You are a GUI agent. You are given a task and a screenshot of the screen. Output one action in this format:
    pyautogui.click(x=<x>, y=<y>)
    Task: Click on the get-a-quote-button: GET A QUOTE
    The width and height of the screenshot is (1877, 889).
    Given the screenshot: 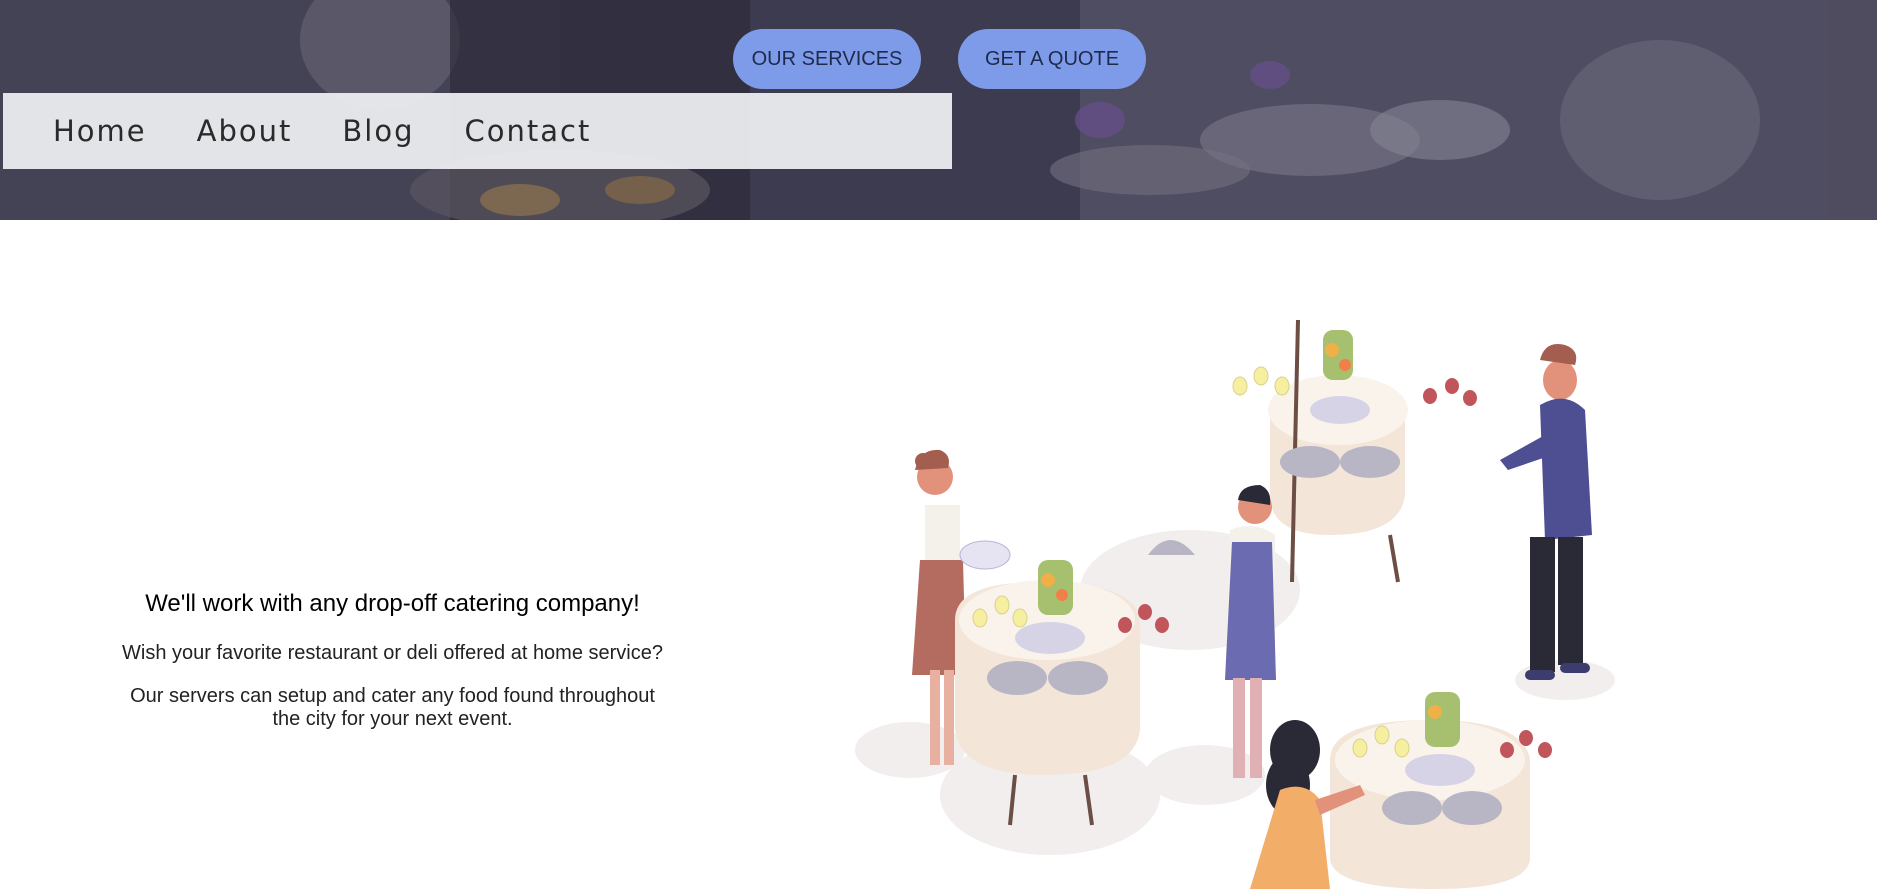 What is the action you would take?
    pyautogui.click(x=1052, y=59)
    